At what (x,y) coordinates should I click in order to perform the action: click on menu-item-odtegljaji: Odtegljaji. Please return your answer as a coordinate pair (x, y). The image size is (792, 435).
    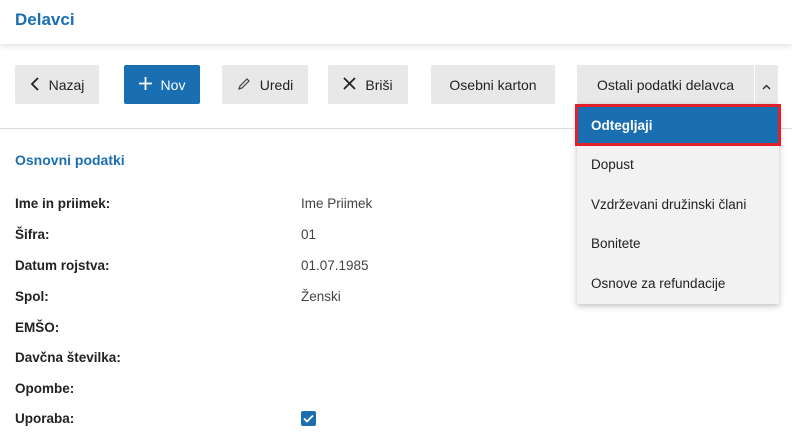
    Looking at the image, I should click on (678, 125).